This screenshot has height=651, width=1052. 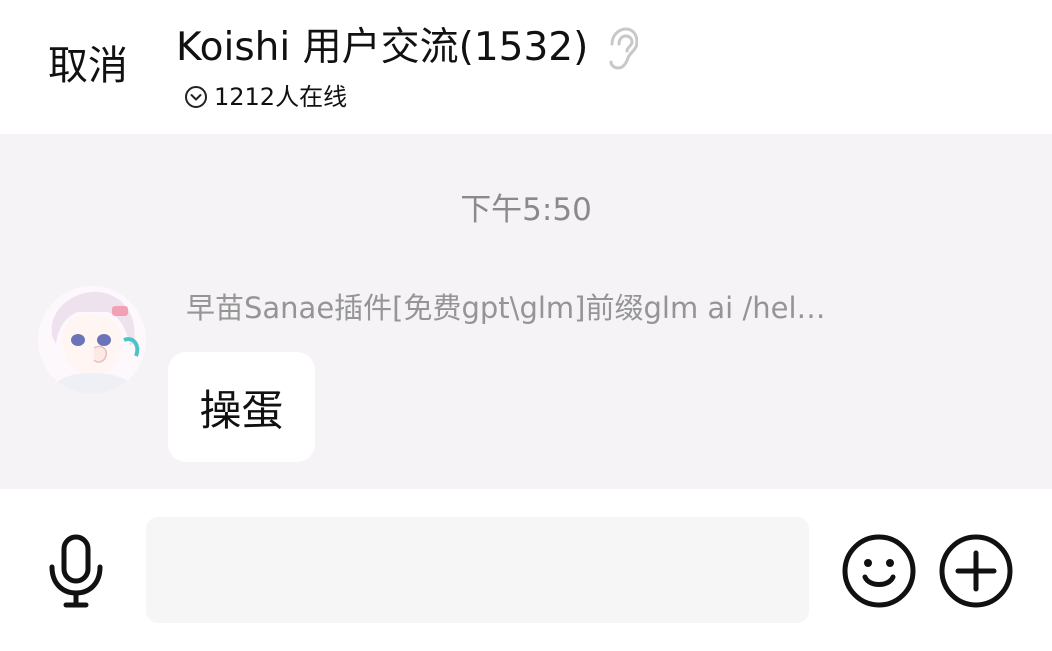 I want to click on online-status: 1212人在线, so click(x=265, y=97).